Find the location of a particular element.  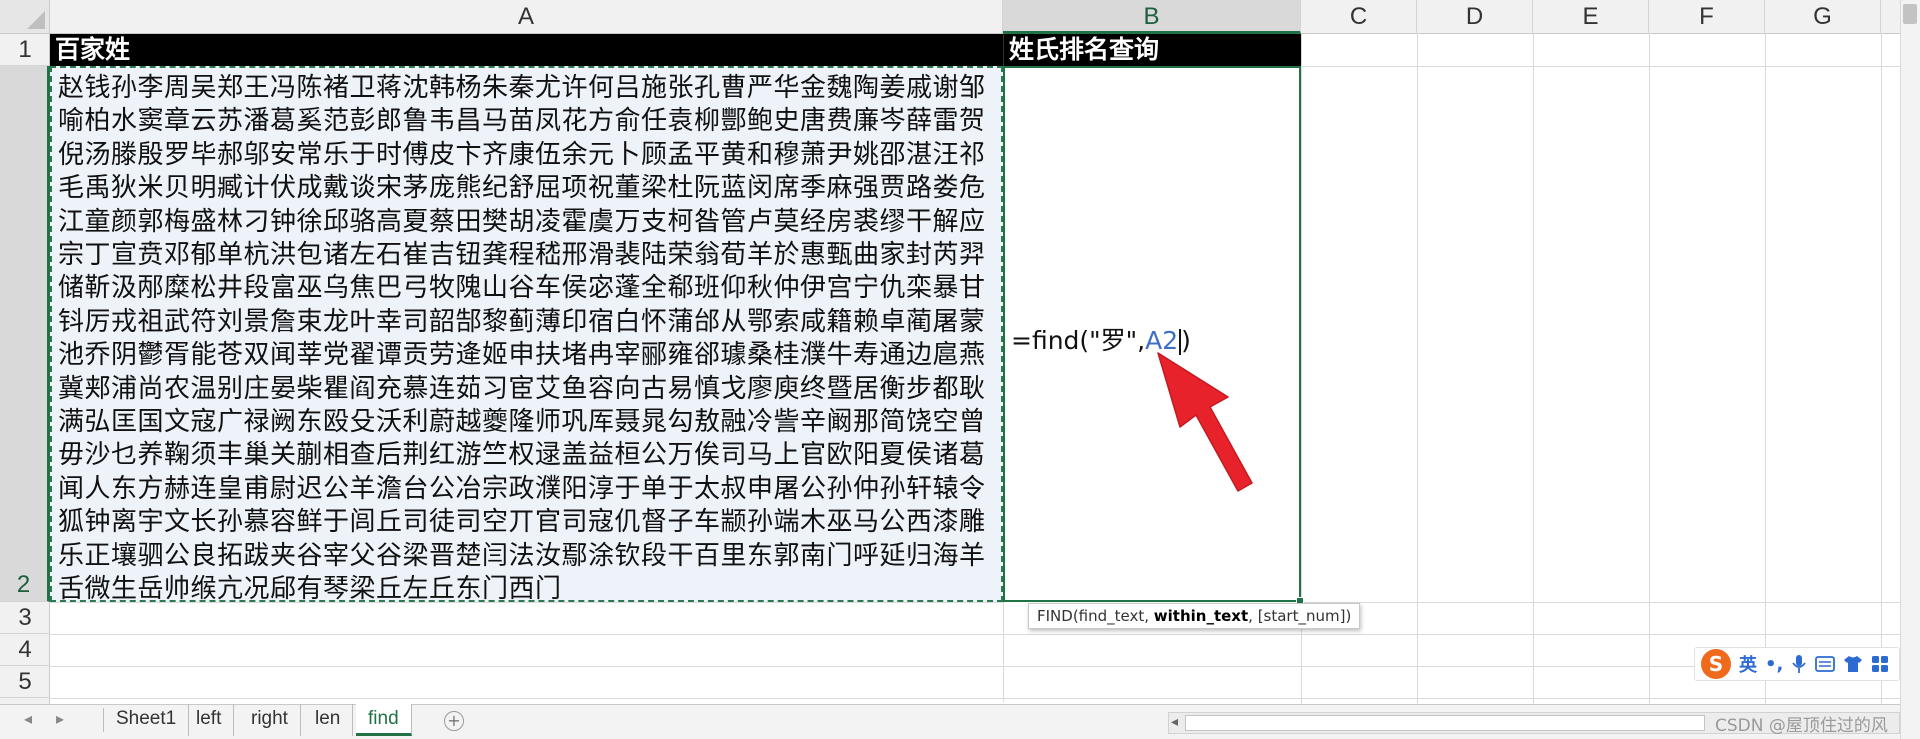

sheet-tab-len: len is located at coordinates (328, 720).